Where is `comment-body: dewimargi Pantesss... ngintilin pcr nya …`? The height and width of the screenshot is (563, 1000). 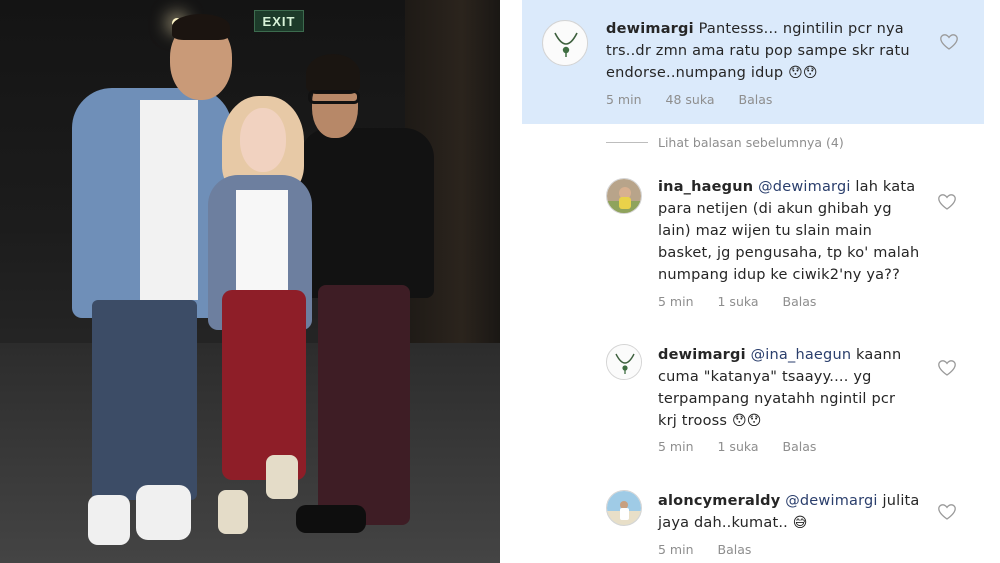
comment-body: dewimargi Pantesss... ngintilin pcr nya … is located at coordinates (776, 51).